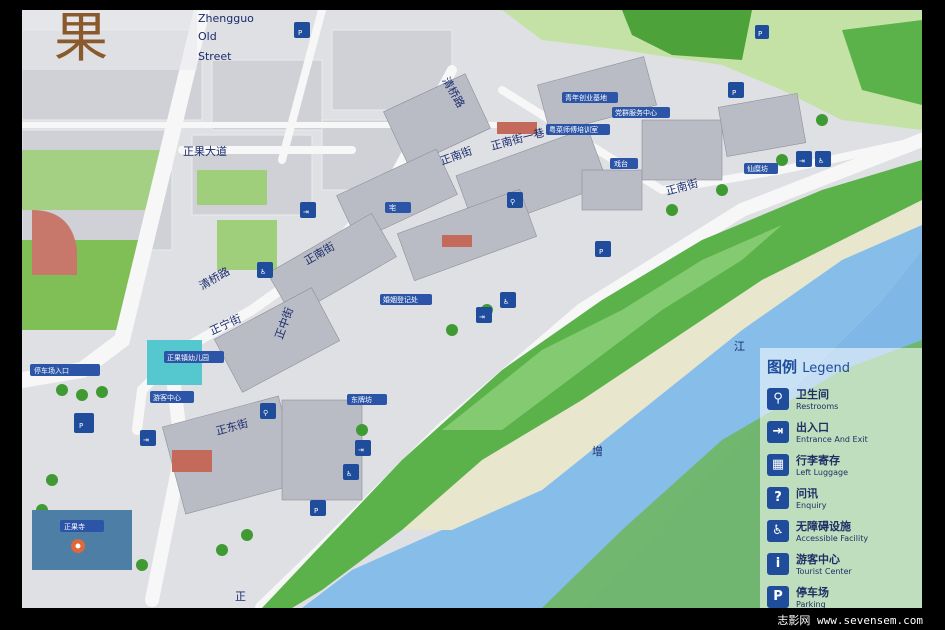 This screenshot has height=630, width=945. What do you see at coordinates (832, 439) in the screenshot?
I see `legend-item-caption: Entrance And Exit` at bounding box center [832, 439].